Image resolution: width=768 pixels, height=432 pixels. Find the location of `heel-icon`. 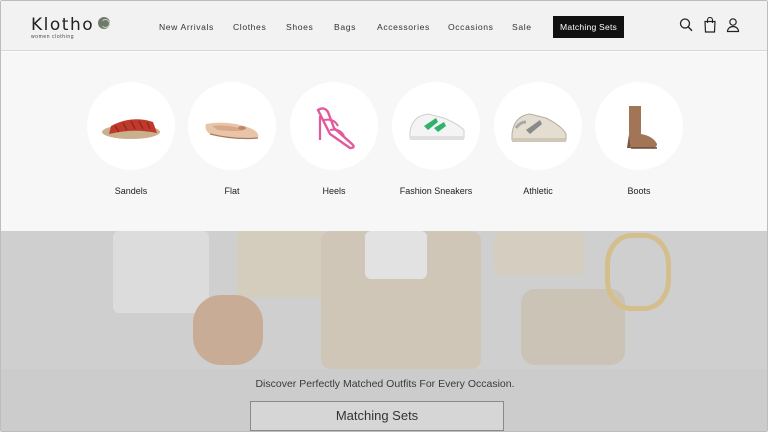

heel-icon is located at coordinates (335, 128).